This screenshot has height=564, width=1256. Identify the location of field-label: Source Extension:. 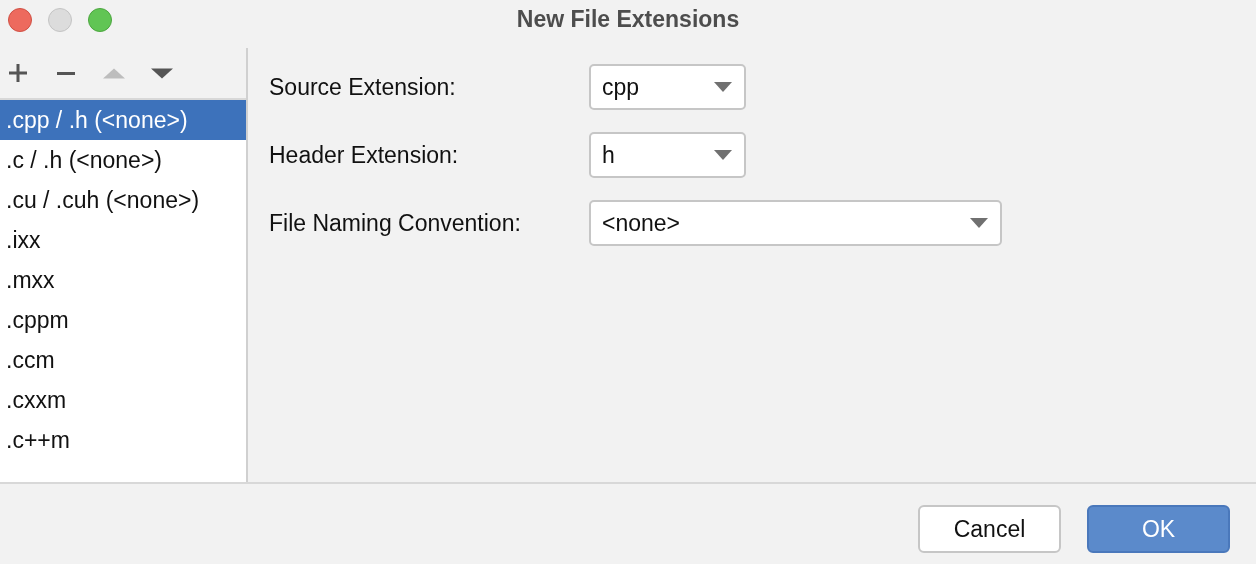
(363, 87).